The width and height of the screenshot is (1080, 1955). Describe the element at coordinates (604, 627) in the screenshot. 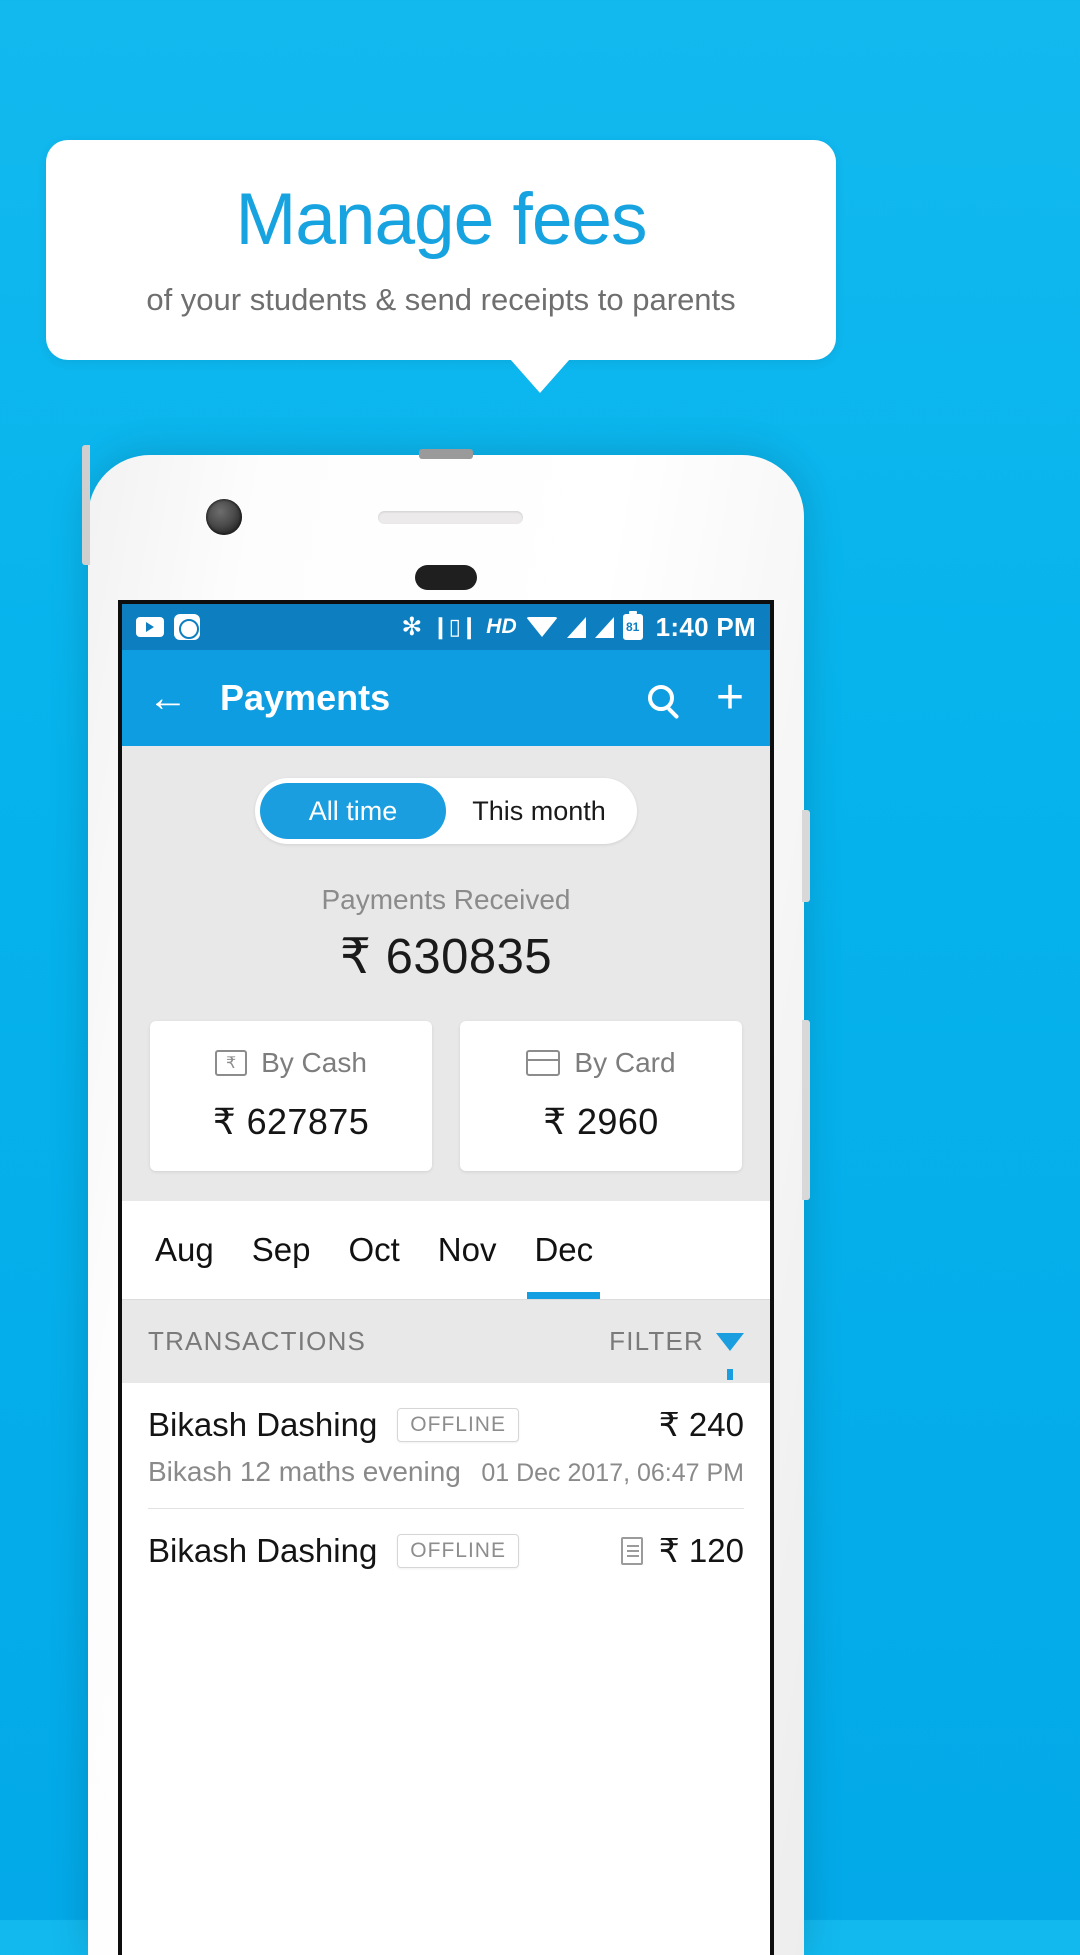

I see `signal-icon-sim2` at that location.